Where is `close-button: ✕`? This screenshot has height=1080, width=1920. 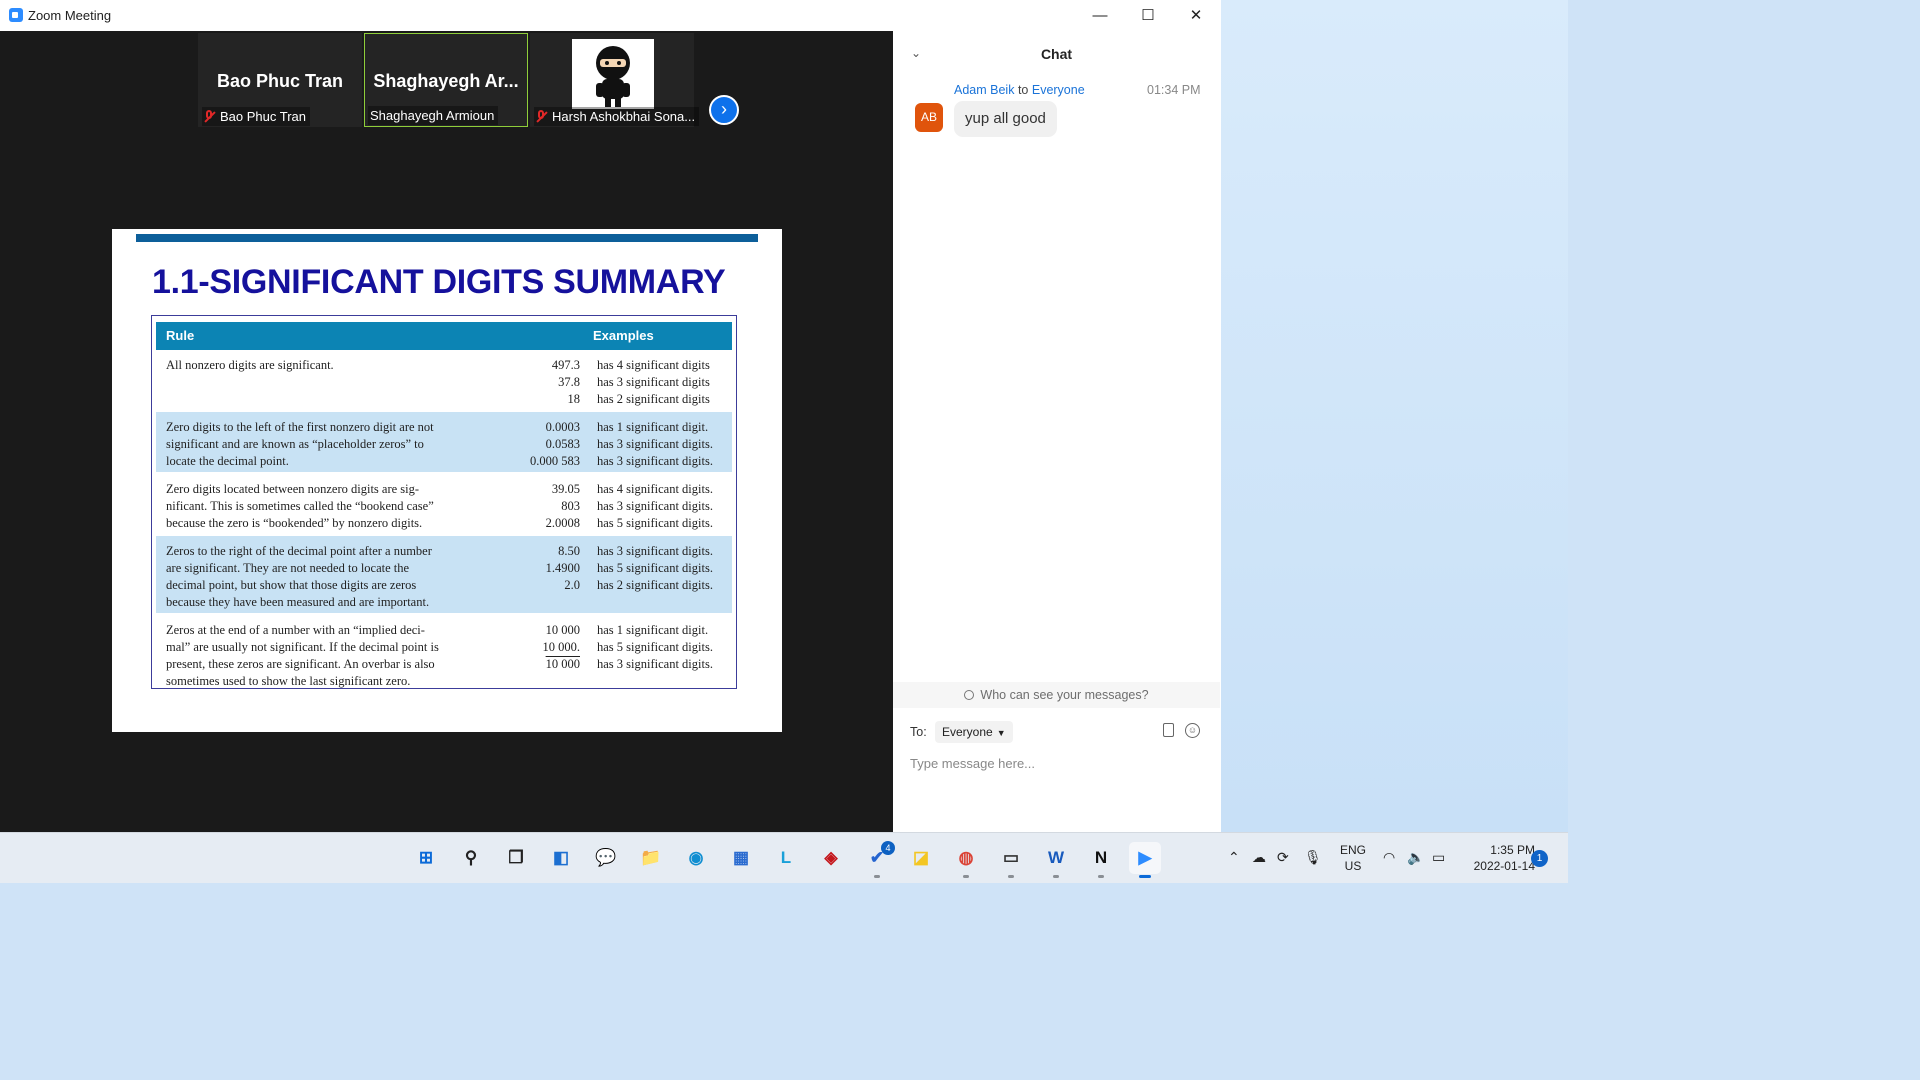
close-button: ✕ is located at coordinates (1196, 15).